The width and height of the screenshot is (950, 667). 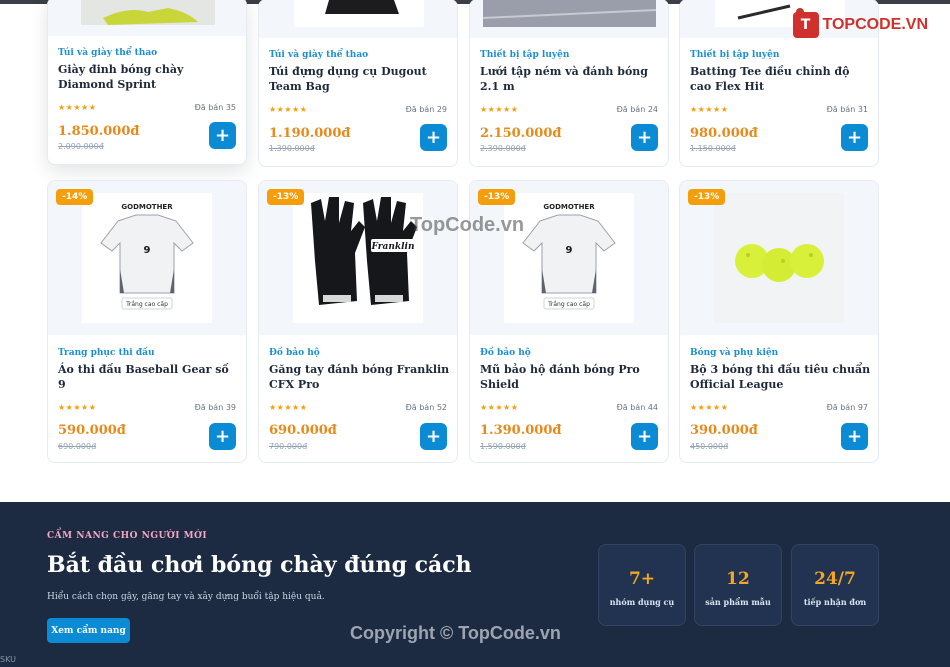 I want to click on product-title: Mũ bảo hộ đánh bóng Pro Shield, so click(x=571, y=377).